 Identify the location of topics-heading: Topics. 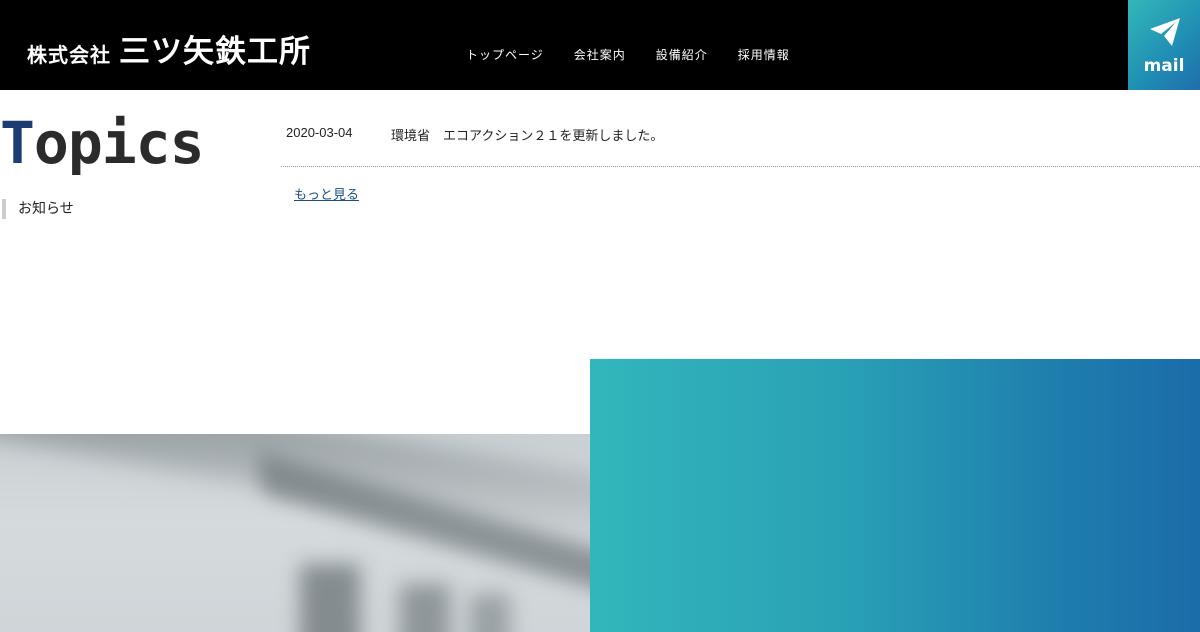
(102, 143).